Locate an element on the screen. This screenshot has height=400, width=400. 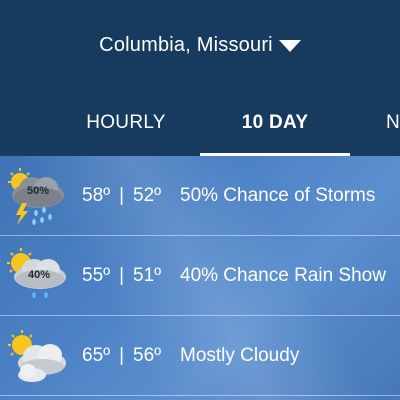
thunderstorm-cloud-icon: 50% is located at coordinates (36, 196).